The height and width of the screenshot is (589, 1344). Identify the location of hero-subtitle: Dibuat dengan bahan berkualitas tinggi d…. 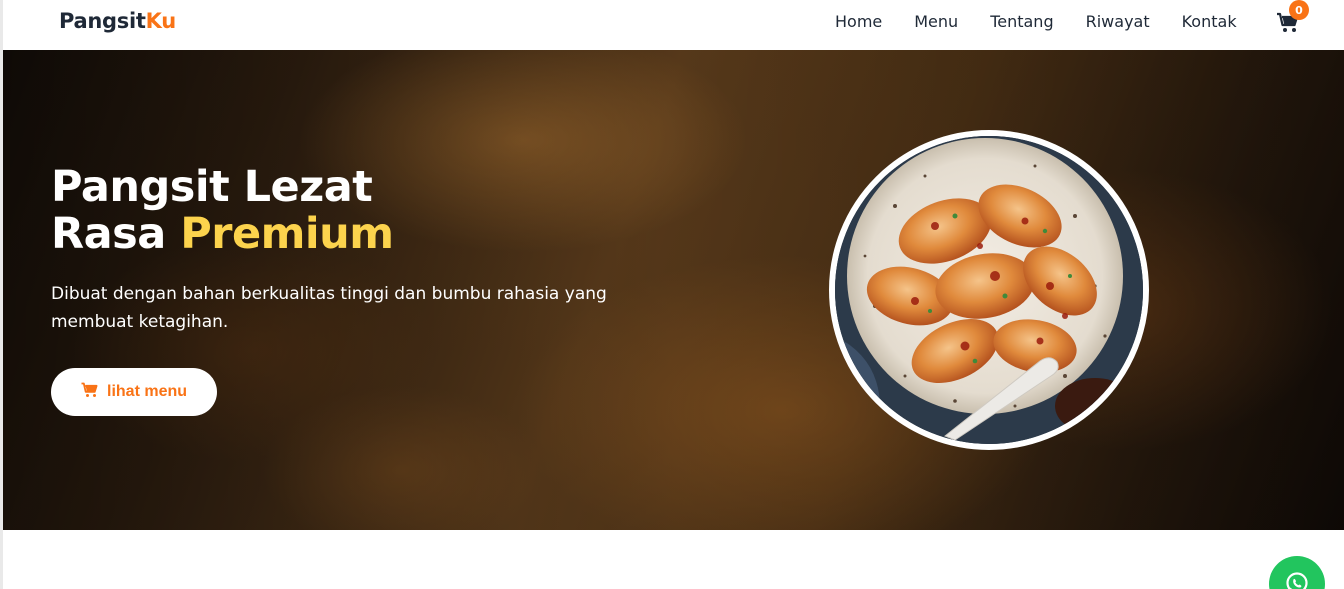
(329, 308).